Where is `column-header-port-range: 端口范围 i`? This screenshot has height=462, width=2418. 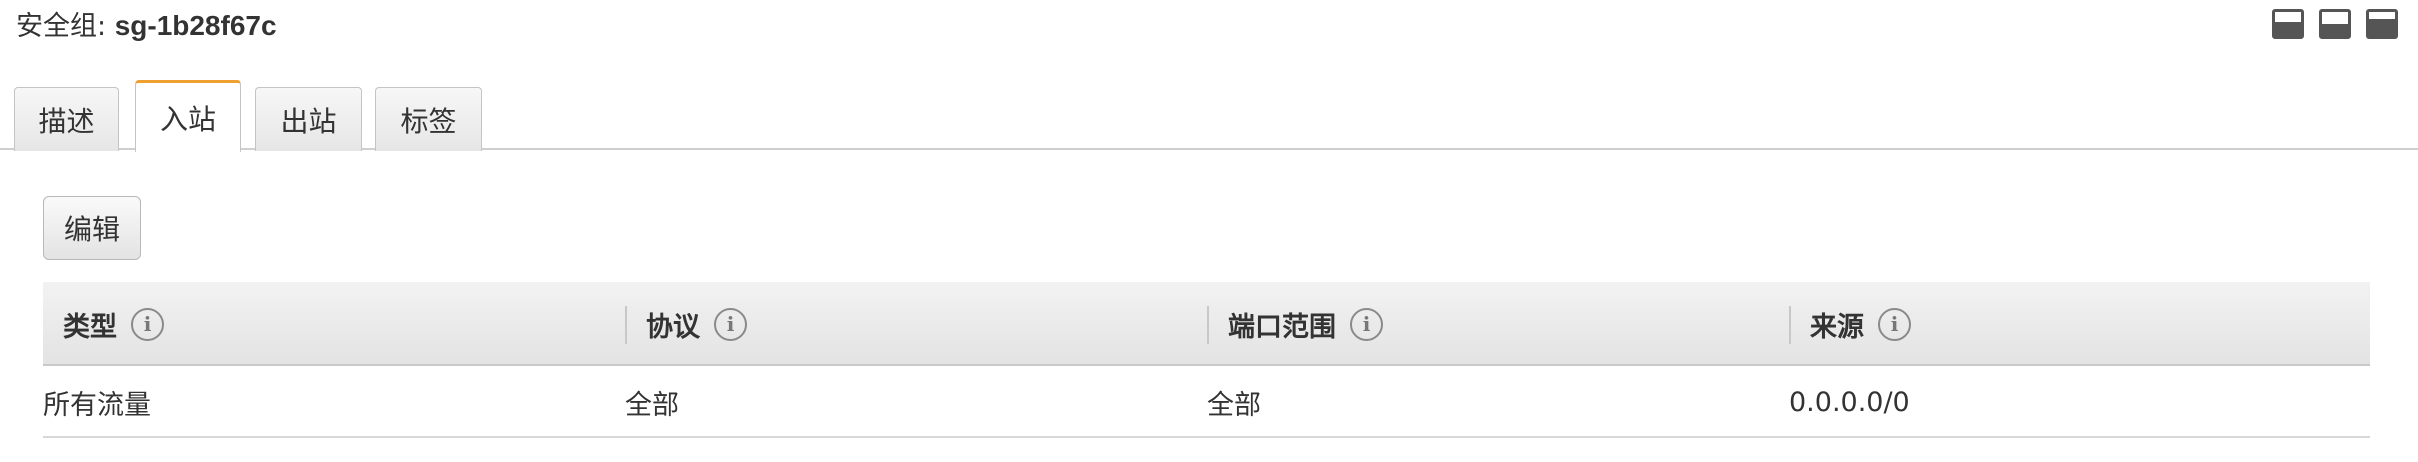
column-header-port-range: 端口范围 i is located at coordinates (1295, 324).